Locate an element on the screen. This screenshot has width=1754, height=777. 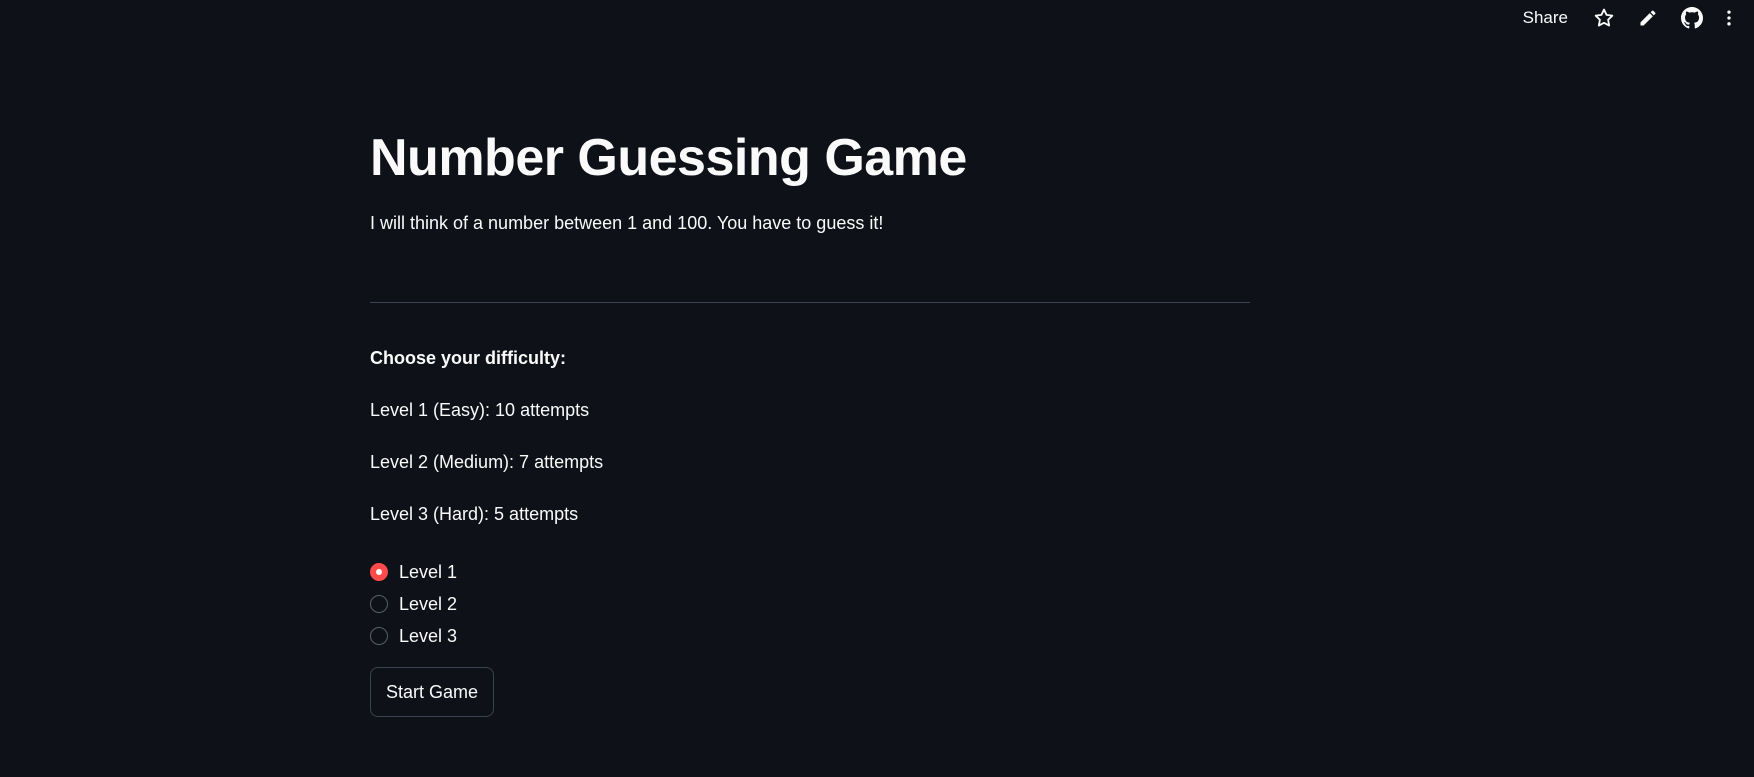
radio-option-level-3: Level 3 is located at coordinates (413, 636).